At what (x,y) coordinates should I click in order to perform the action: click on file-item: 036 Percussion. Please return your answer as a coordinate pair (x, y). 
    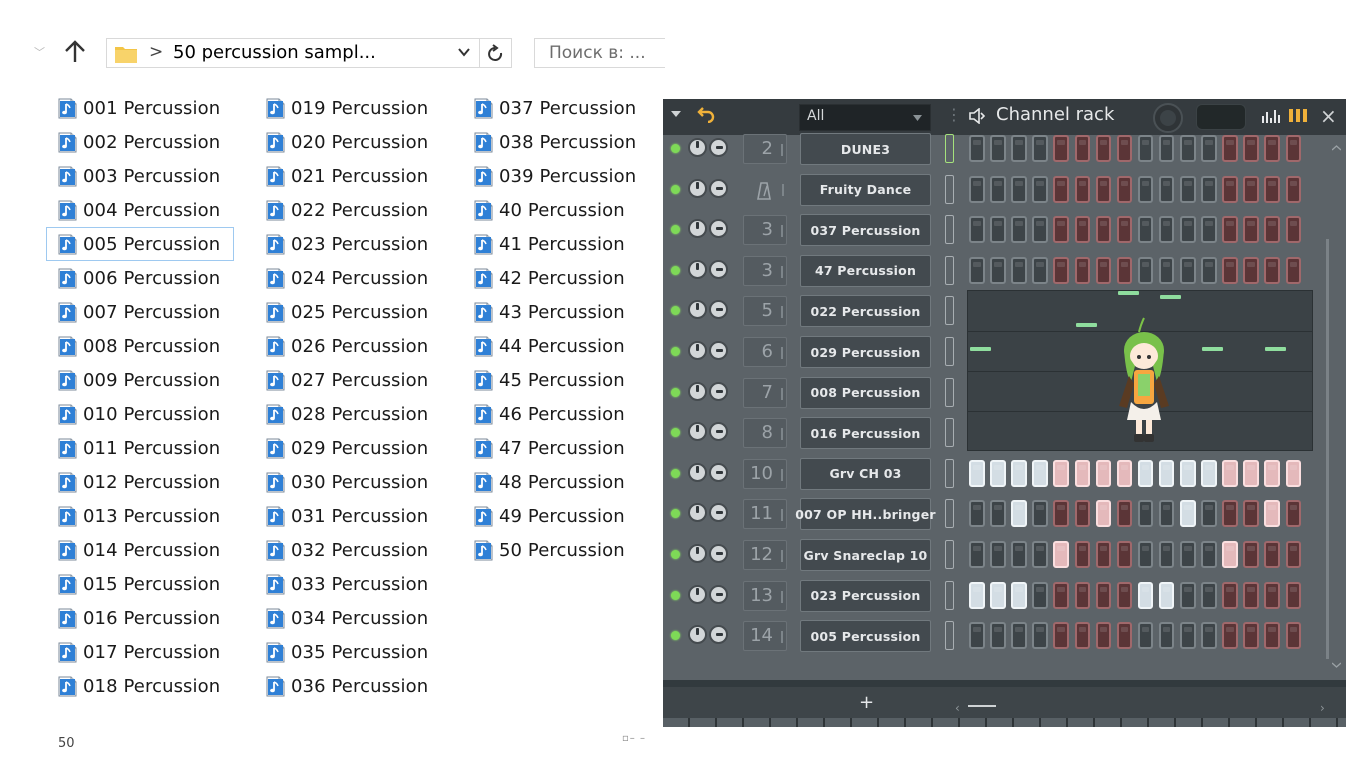
    Looking at the image, I should click on (346, 686).